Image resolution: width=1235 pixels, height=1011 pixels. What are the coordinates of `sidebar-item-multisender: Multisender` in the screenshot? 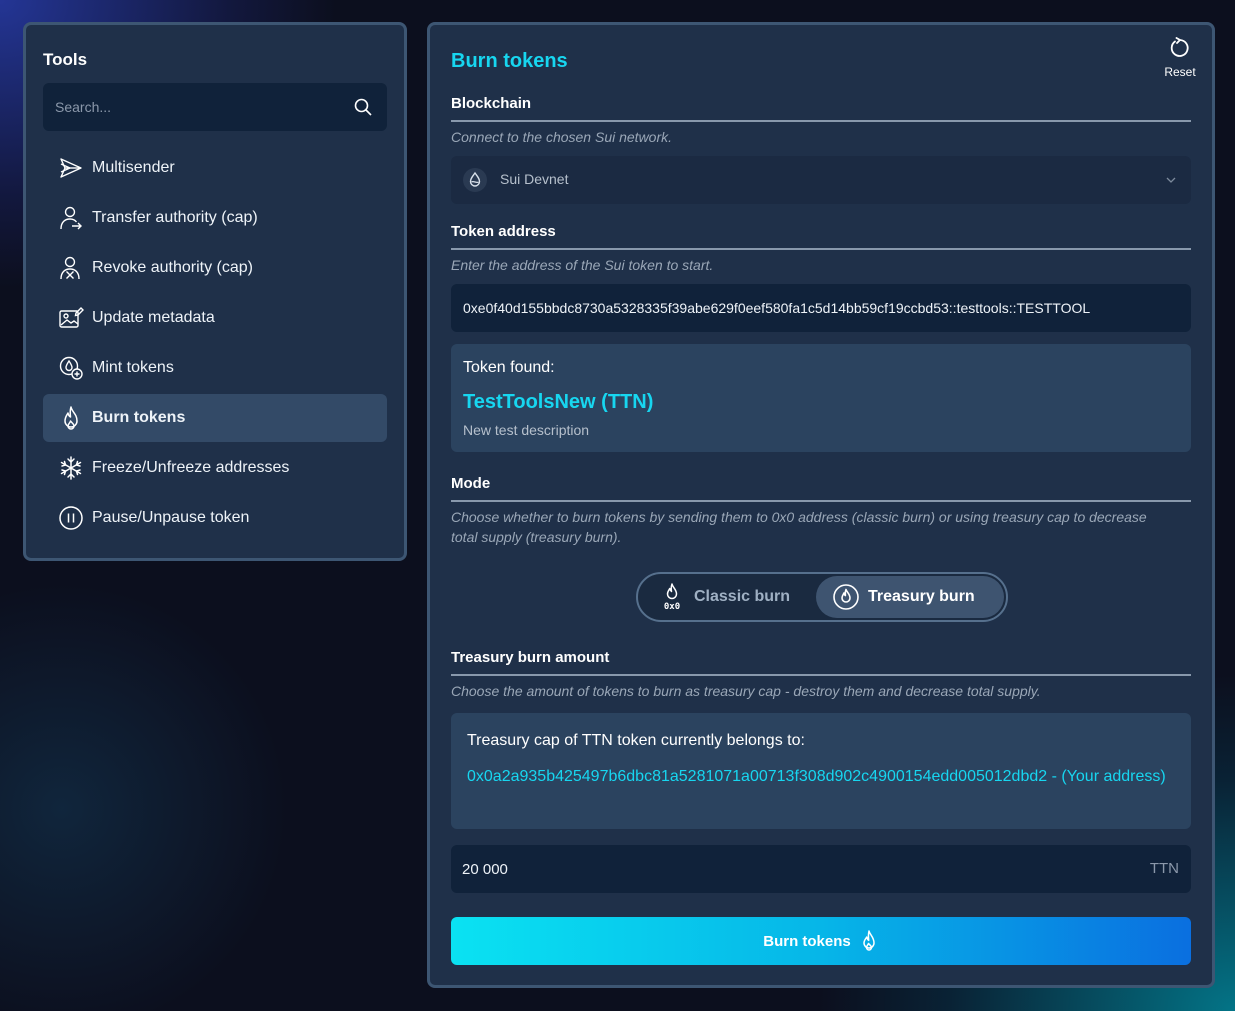 It's located at (215, 168).